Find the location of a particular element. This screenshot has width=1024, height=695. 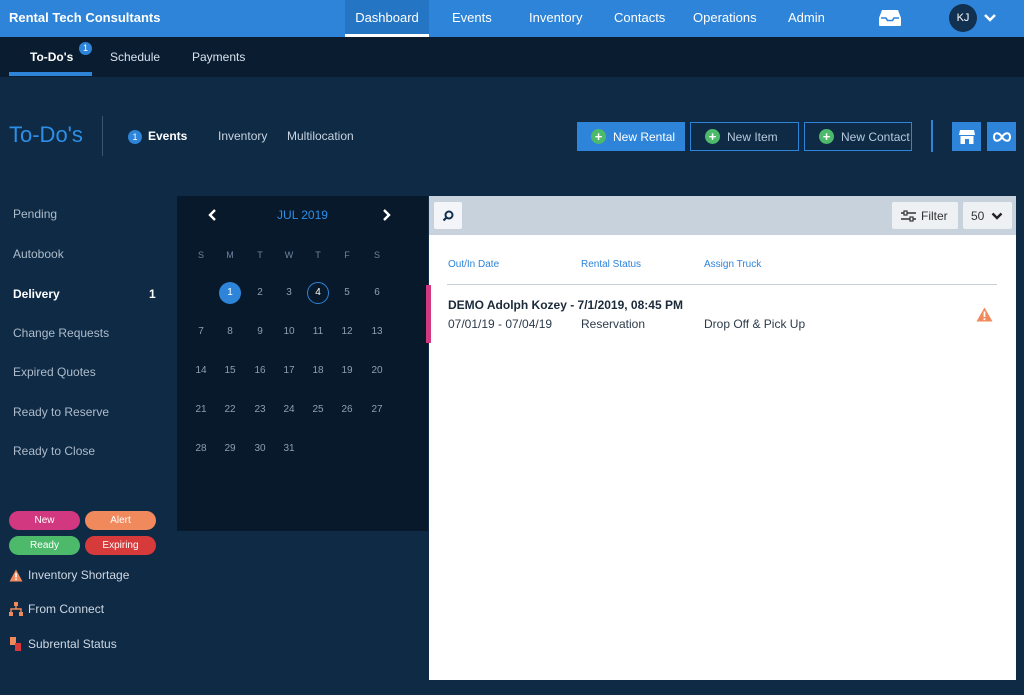

events-badge: 1 is located at coordinates (135, 137).